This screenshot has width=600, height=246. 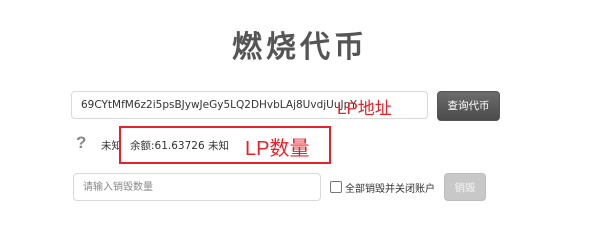 I want to click on help-icon: ?, so click(x=81, y=143).